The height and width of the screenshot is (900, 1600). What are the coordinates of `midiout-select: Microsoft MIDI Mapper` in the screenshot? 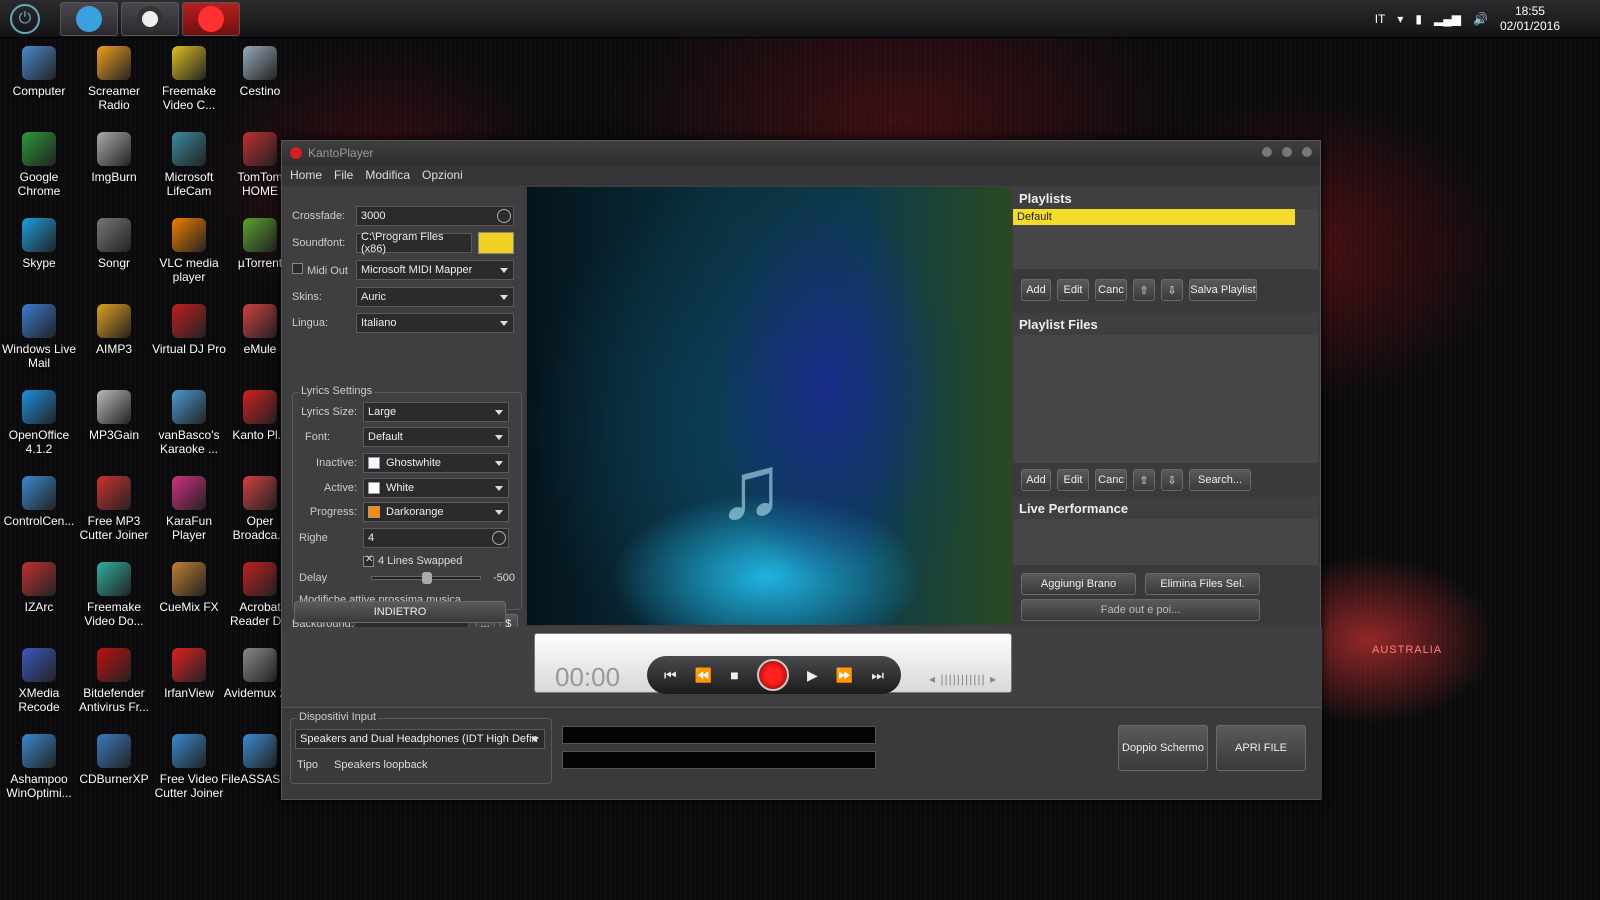 It's located at (435, 270).